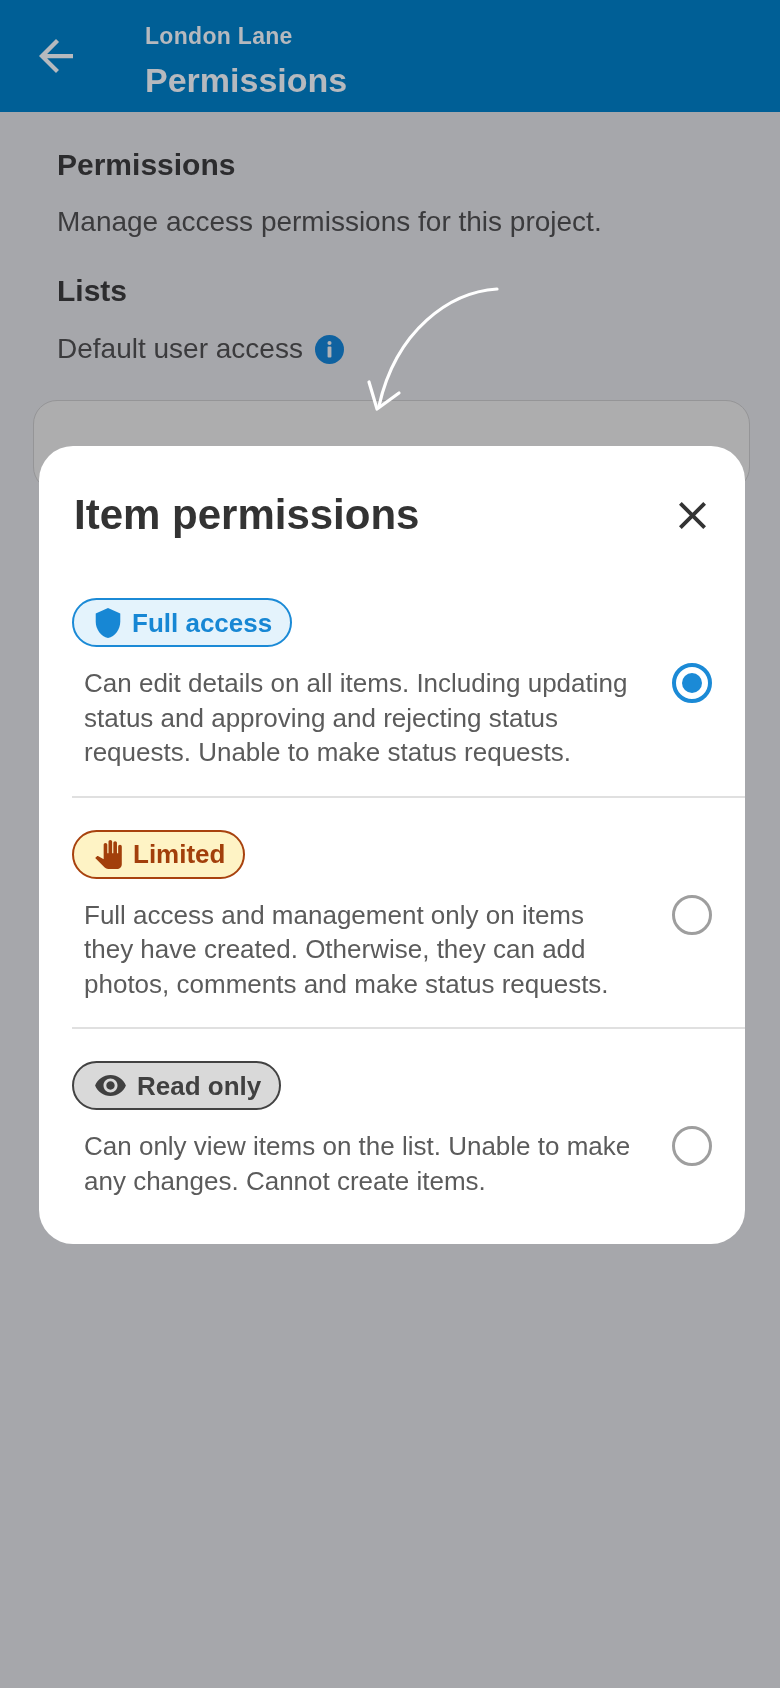 This screenshot has height=1688, width=780. I want to click on field-label: Default user access, so click(180, 349).